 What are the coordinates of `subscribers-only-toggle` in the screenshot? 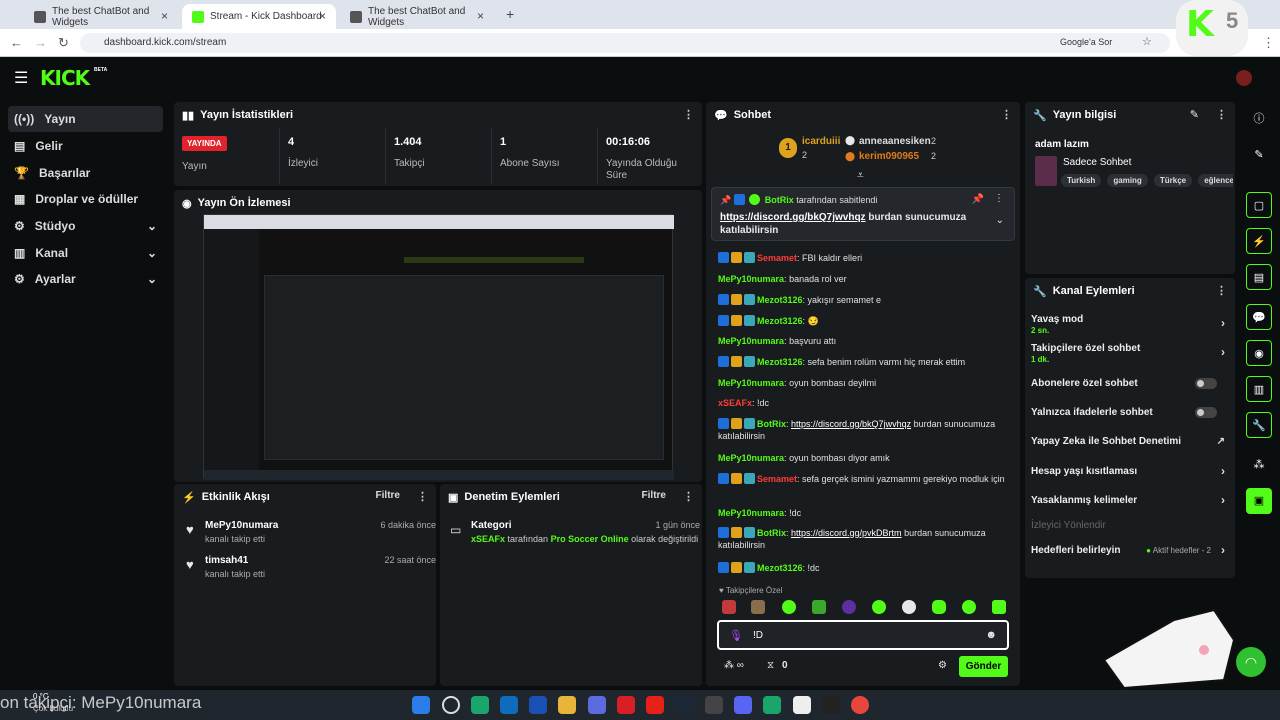 It's located at (1206, 383).